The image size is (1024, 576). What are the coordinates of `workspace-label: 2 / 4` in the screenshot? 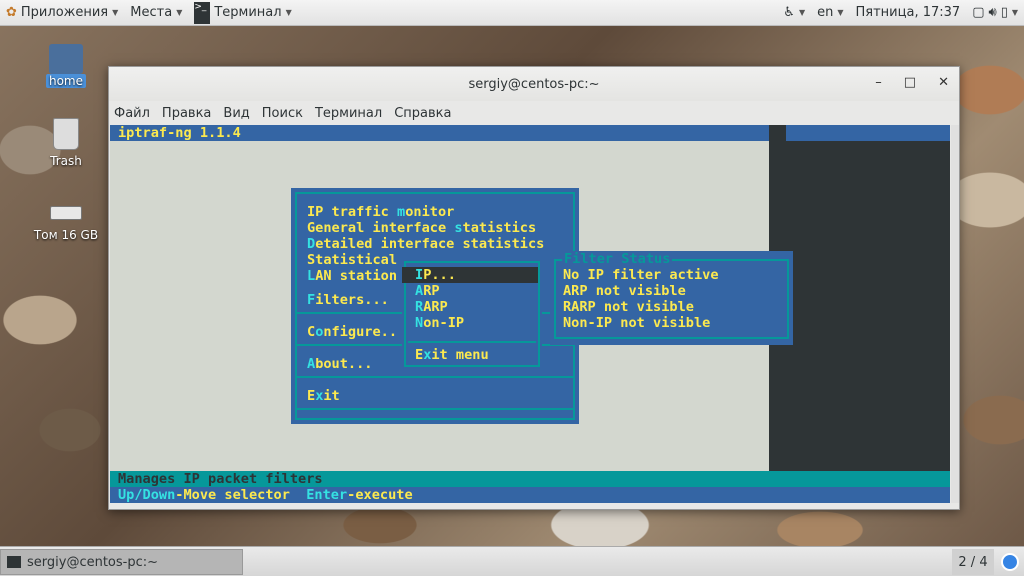 It's located at (973, 562).